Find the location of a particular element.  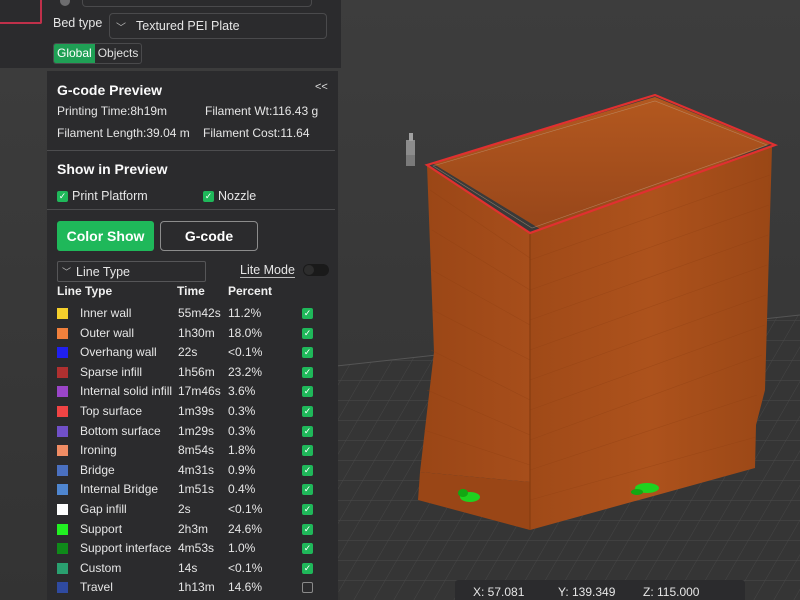

table-row: Gap infill 2s <0.1% ✓ is located at coordinates (192, 510).